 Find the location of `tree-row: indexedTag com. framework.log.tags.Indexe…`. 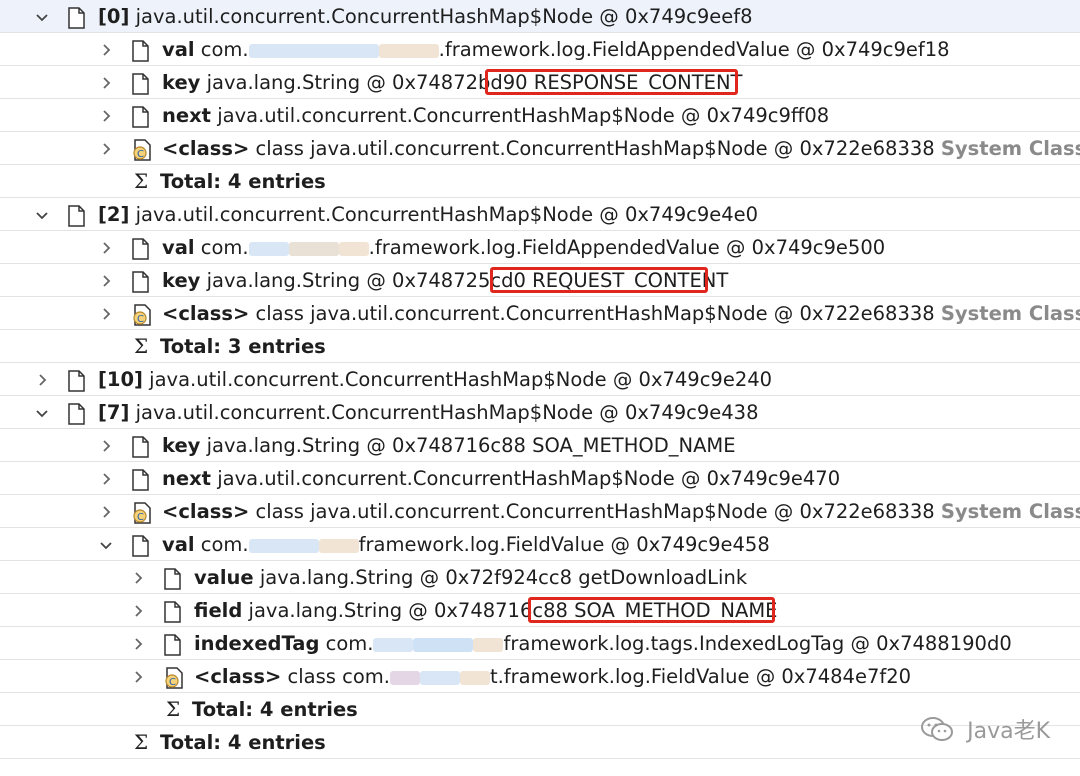

tree-row: indexedTag com. framework.log.tags.Indexe… is located at coordinates (540, 643).